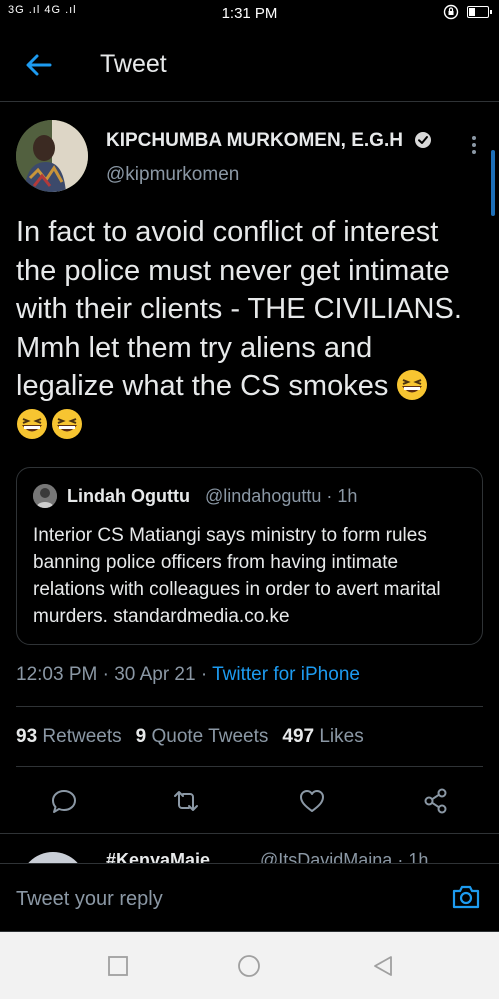 The width and height of the screenshot is (499, 999). What do you see at coordinates (423, 140) in the screenshot?
I see `verified-badge-icon` at bounding box center [423, 140].